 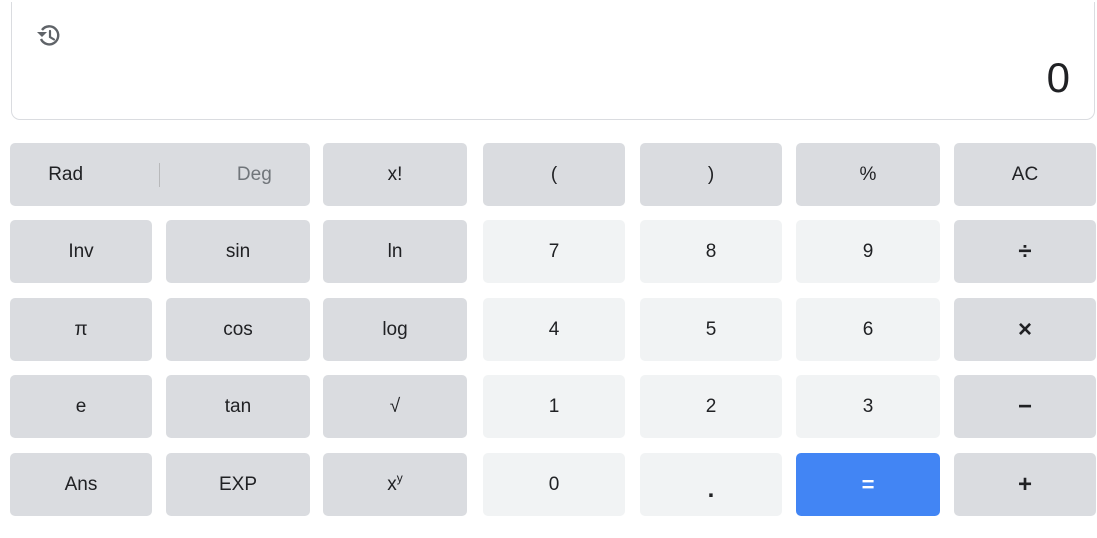 What do you see at coordinates (554, 406) in the screenshot?
I see `digit-1-button: 1` at bounding box center [554, 406].